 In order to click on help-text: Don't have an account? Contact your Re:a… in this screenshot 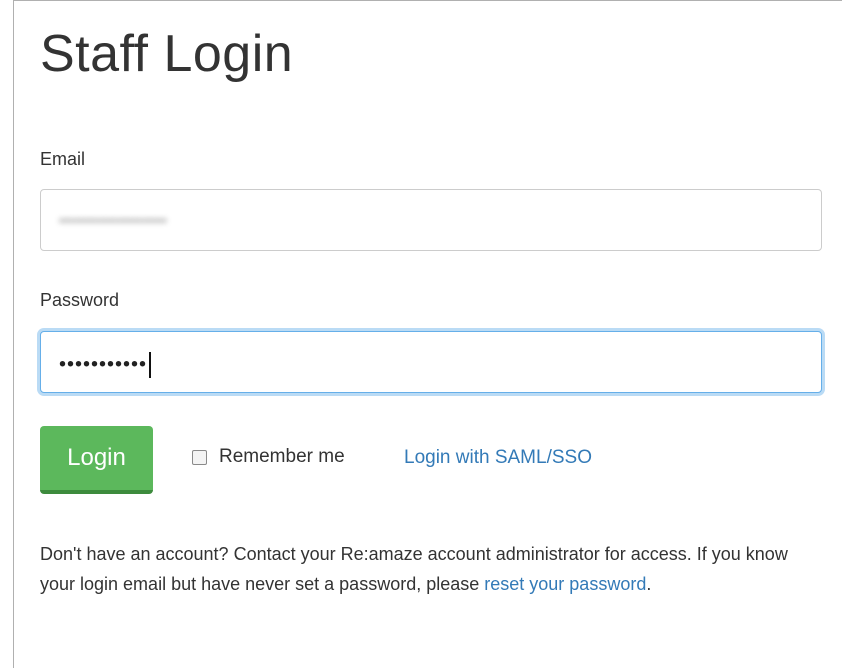, I will do `click(425, 569)`.